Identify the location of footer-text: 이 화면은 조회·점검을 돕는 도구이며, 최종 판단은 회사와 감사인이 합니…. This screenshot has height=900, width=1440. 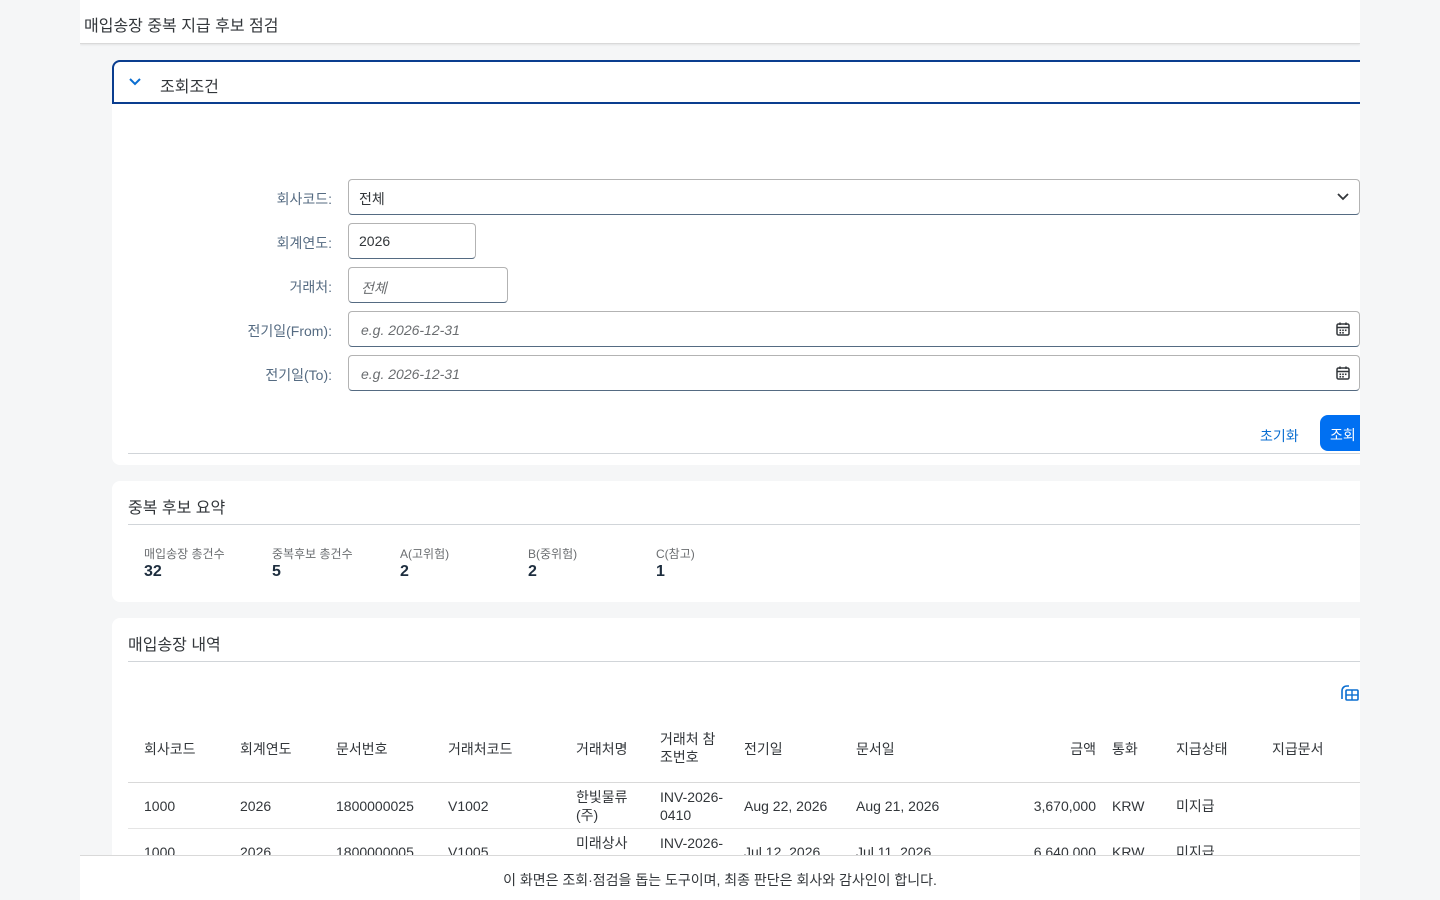
(720, 880).